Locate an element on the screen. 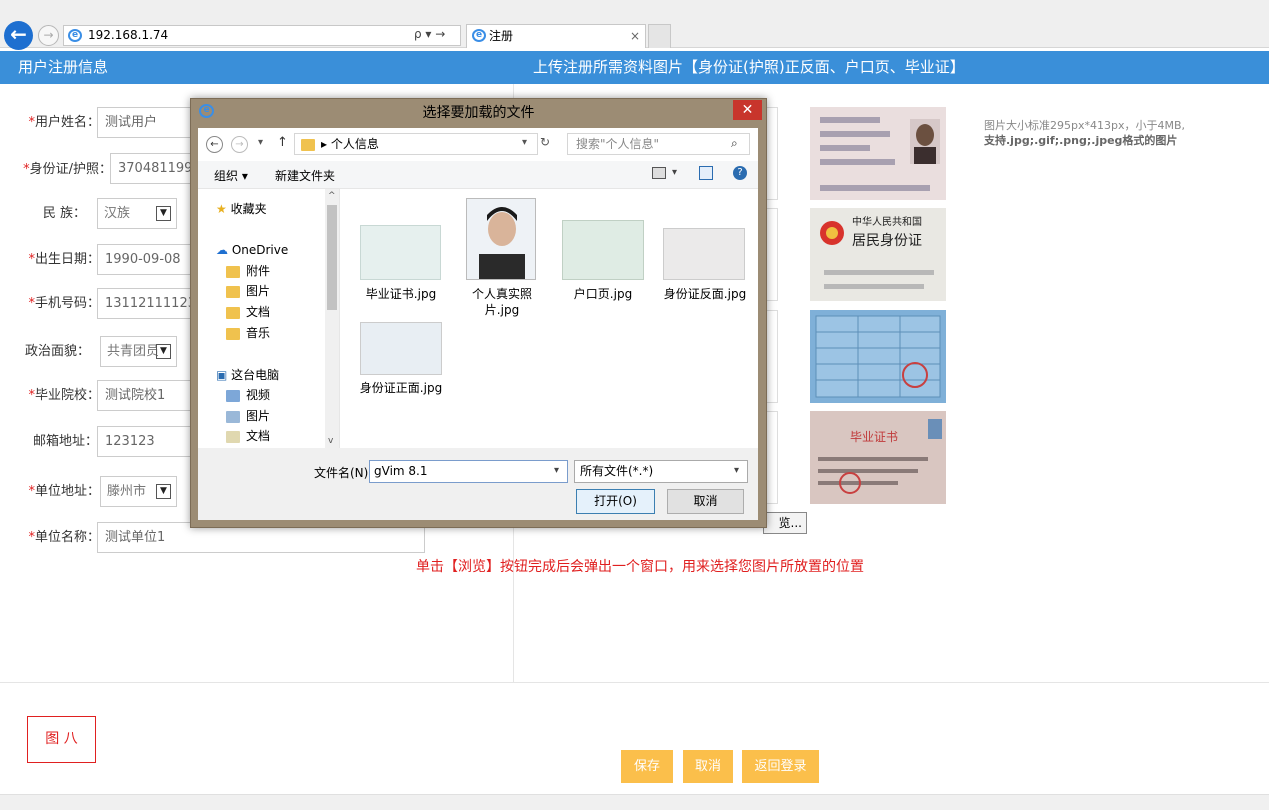 The image size is (1269, 810). tree-item-pictures: 图片 is located at coordinates (248, 291).